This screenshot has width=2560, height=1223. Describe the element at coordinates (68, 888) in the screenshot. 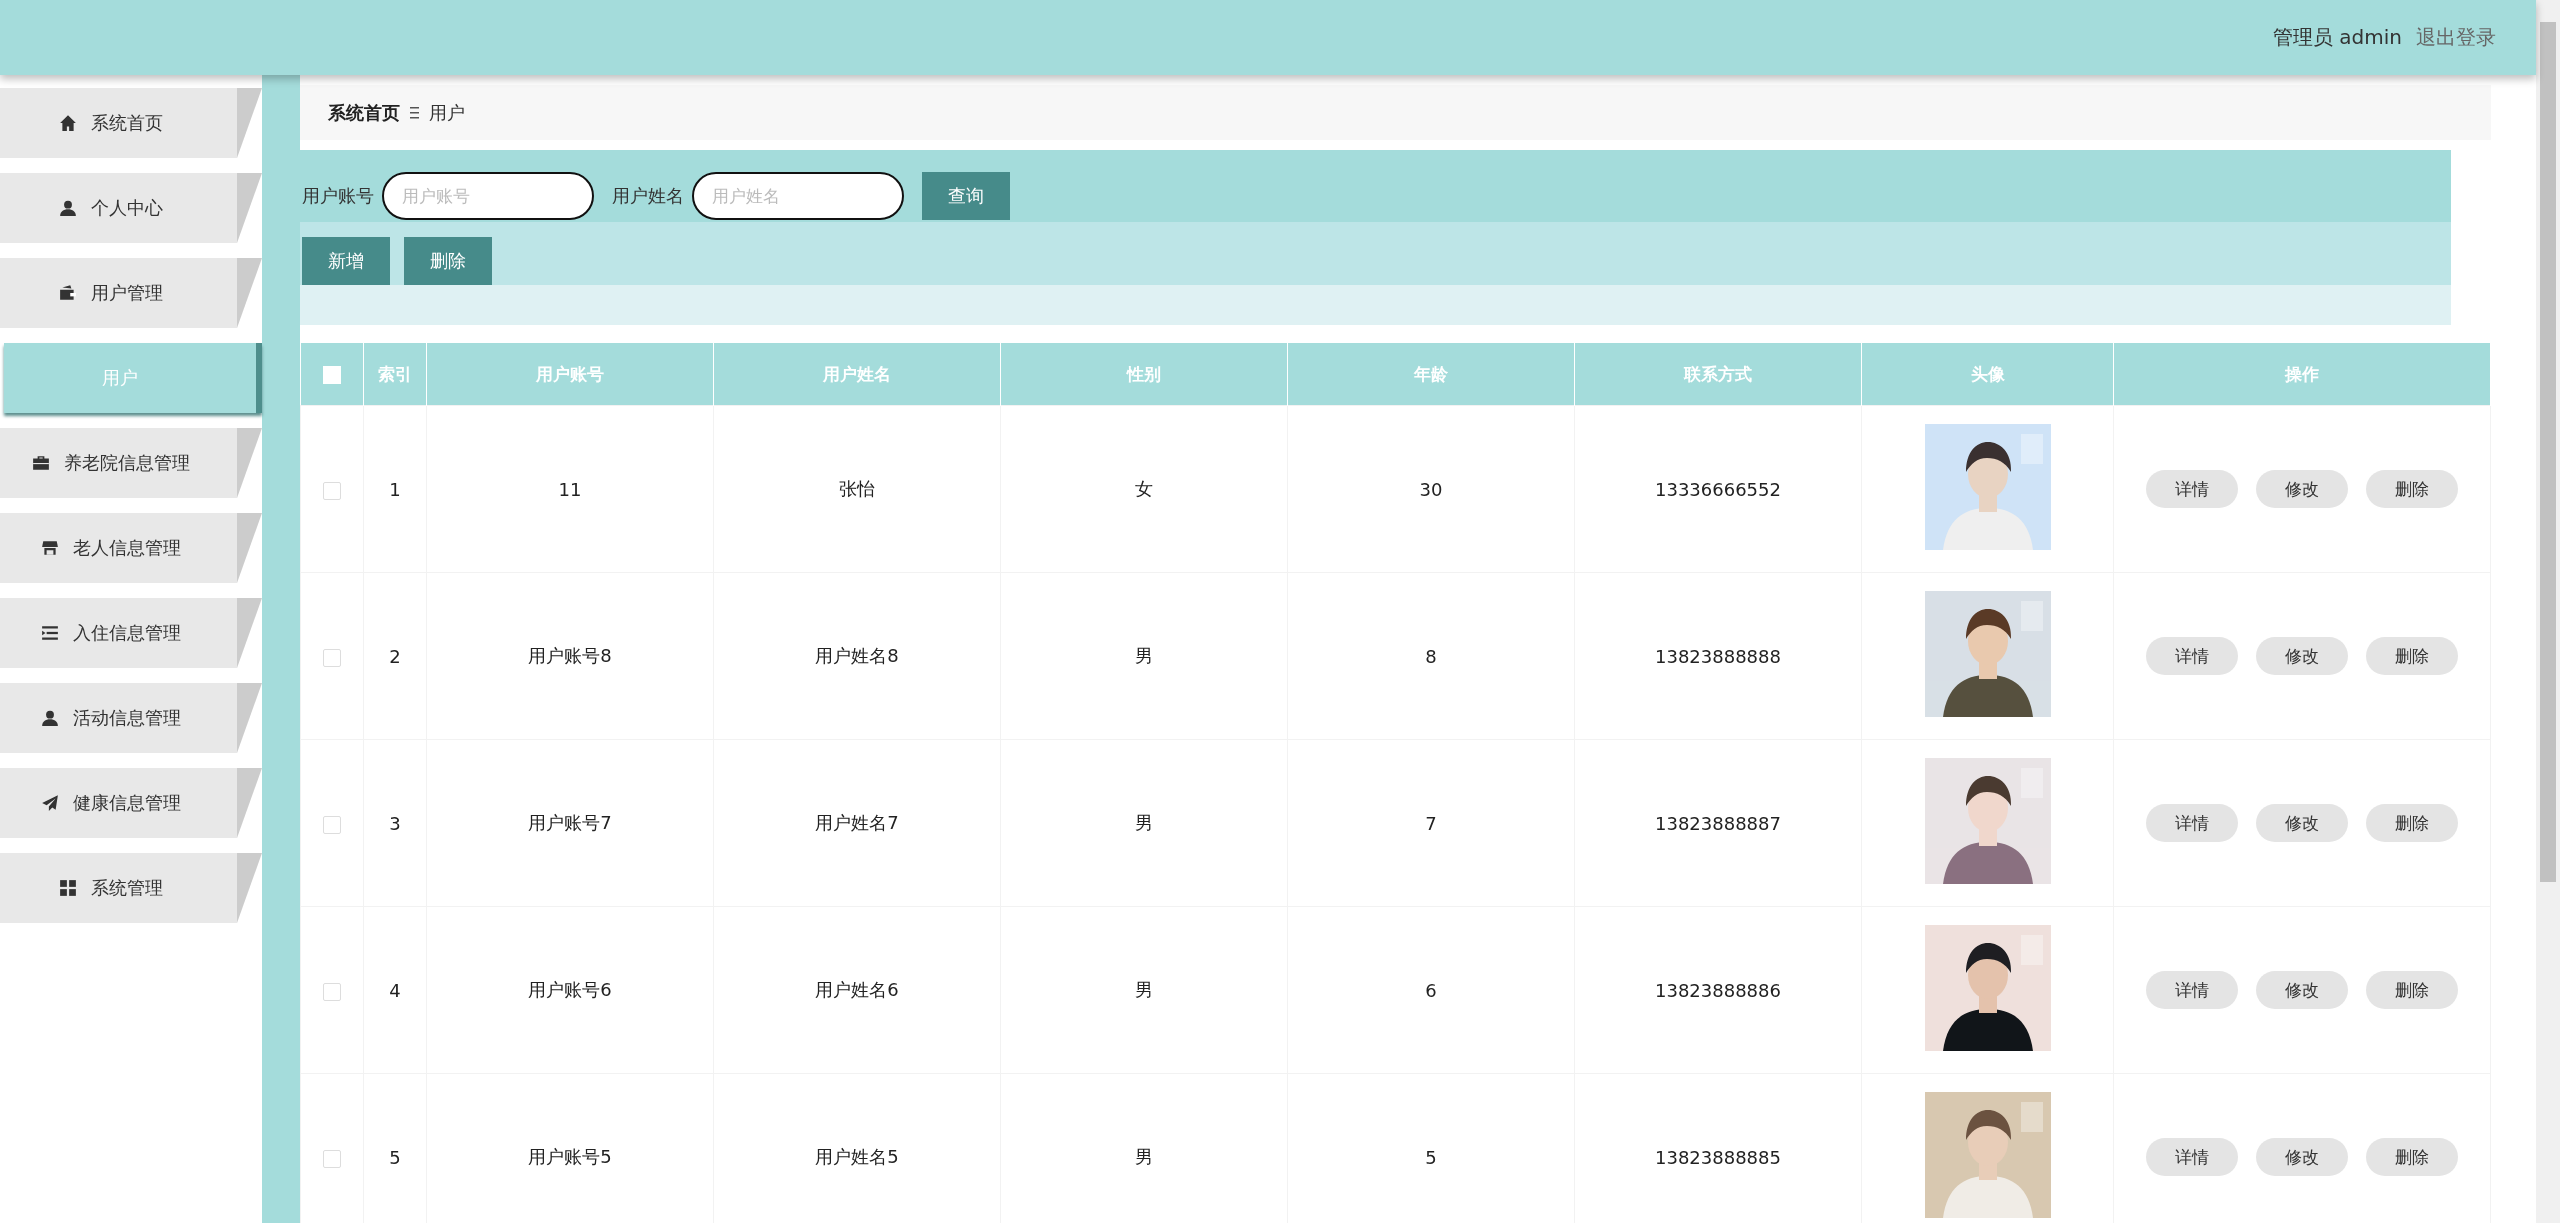

I see `grid-icon` at that location.